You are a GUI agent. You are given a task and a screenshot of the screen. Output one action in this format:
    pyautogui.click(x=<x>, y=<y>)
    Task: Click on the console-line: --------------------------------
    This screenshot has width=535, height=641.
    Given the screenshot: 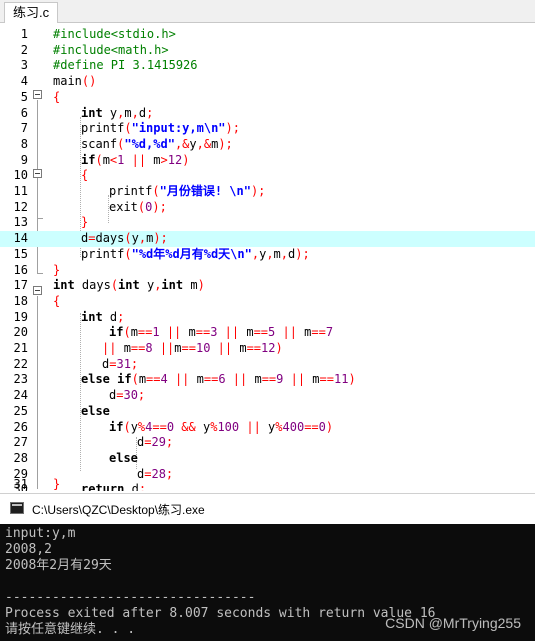 What is the action you would take?
    pyautogui.click(x=130, y=597)
    